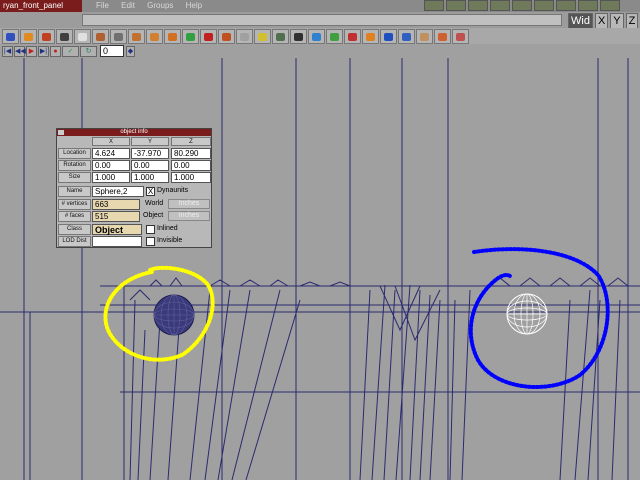  What do you see at coordinates (190, 36) in the screenshot?
I see `torus-icon` at bounding box center [190, 36].